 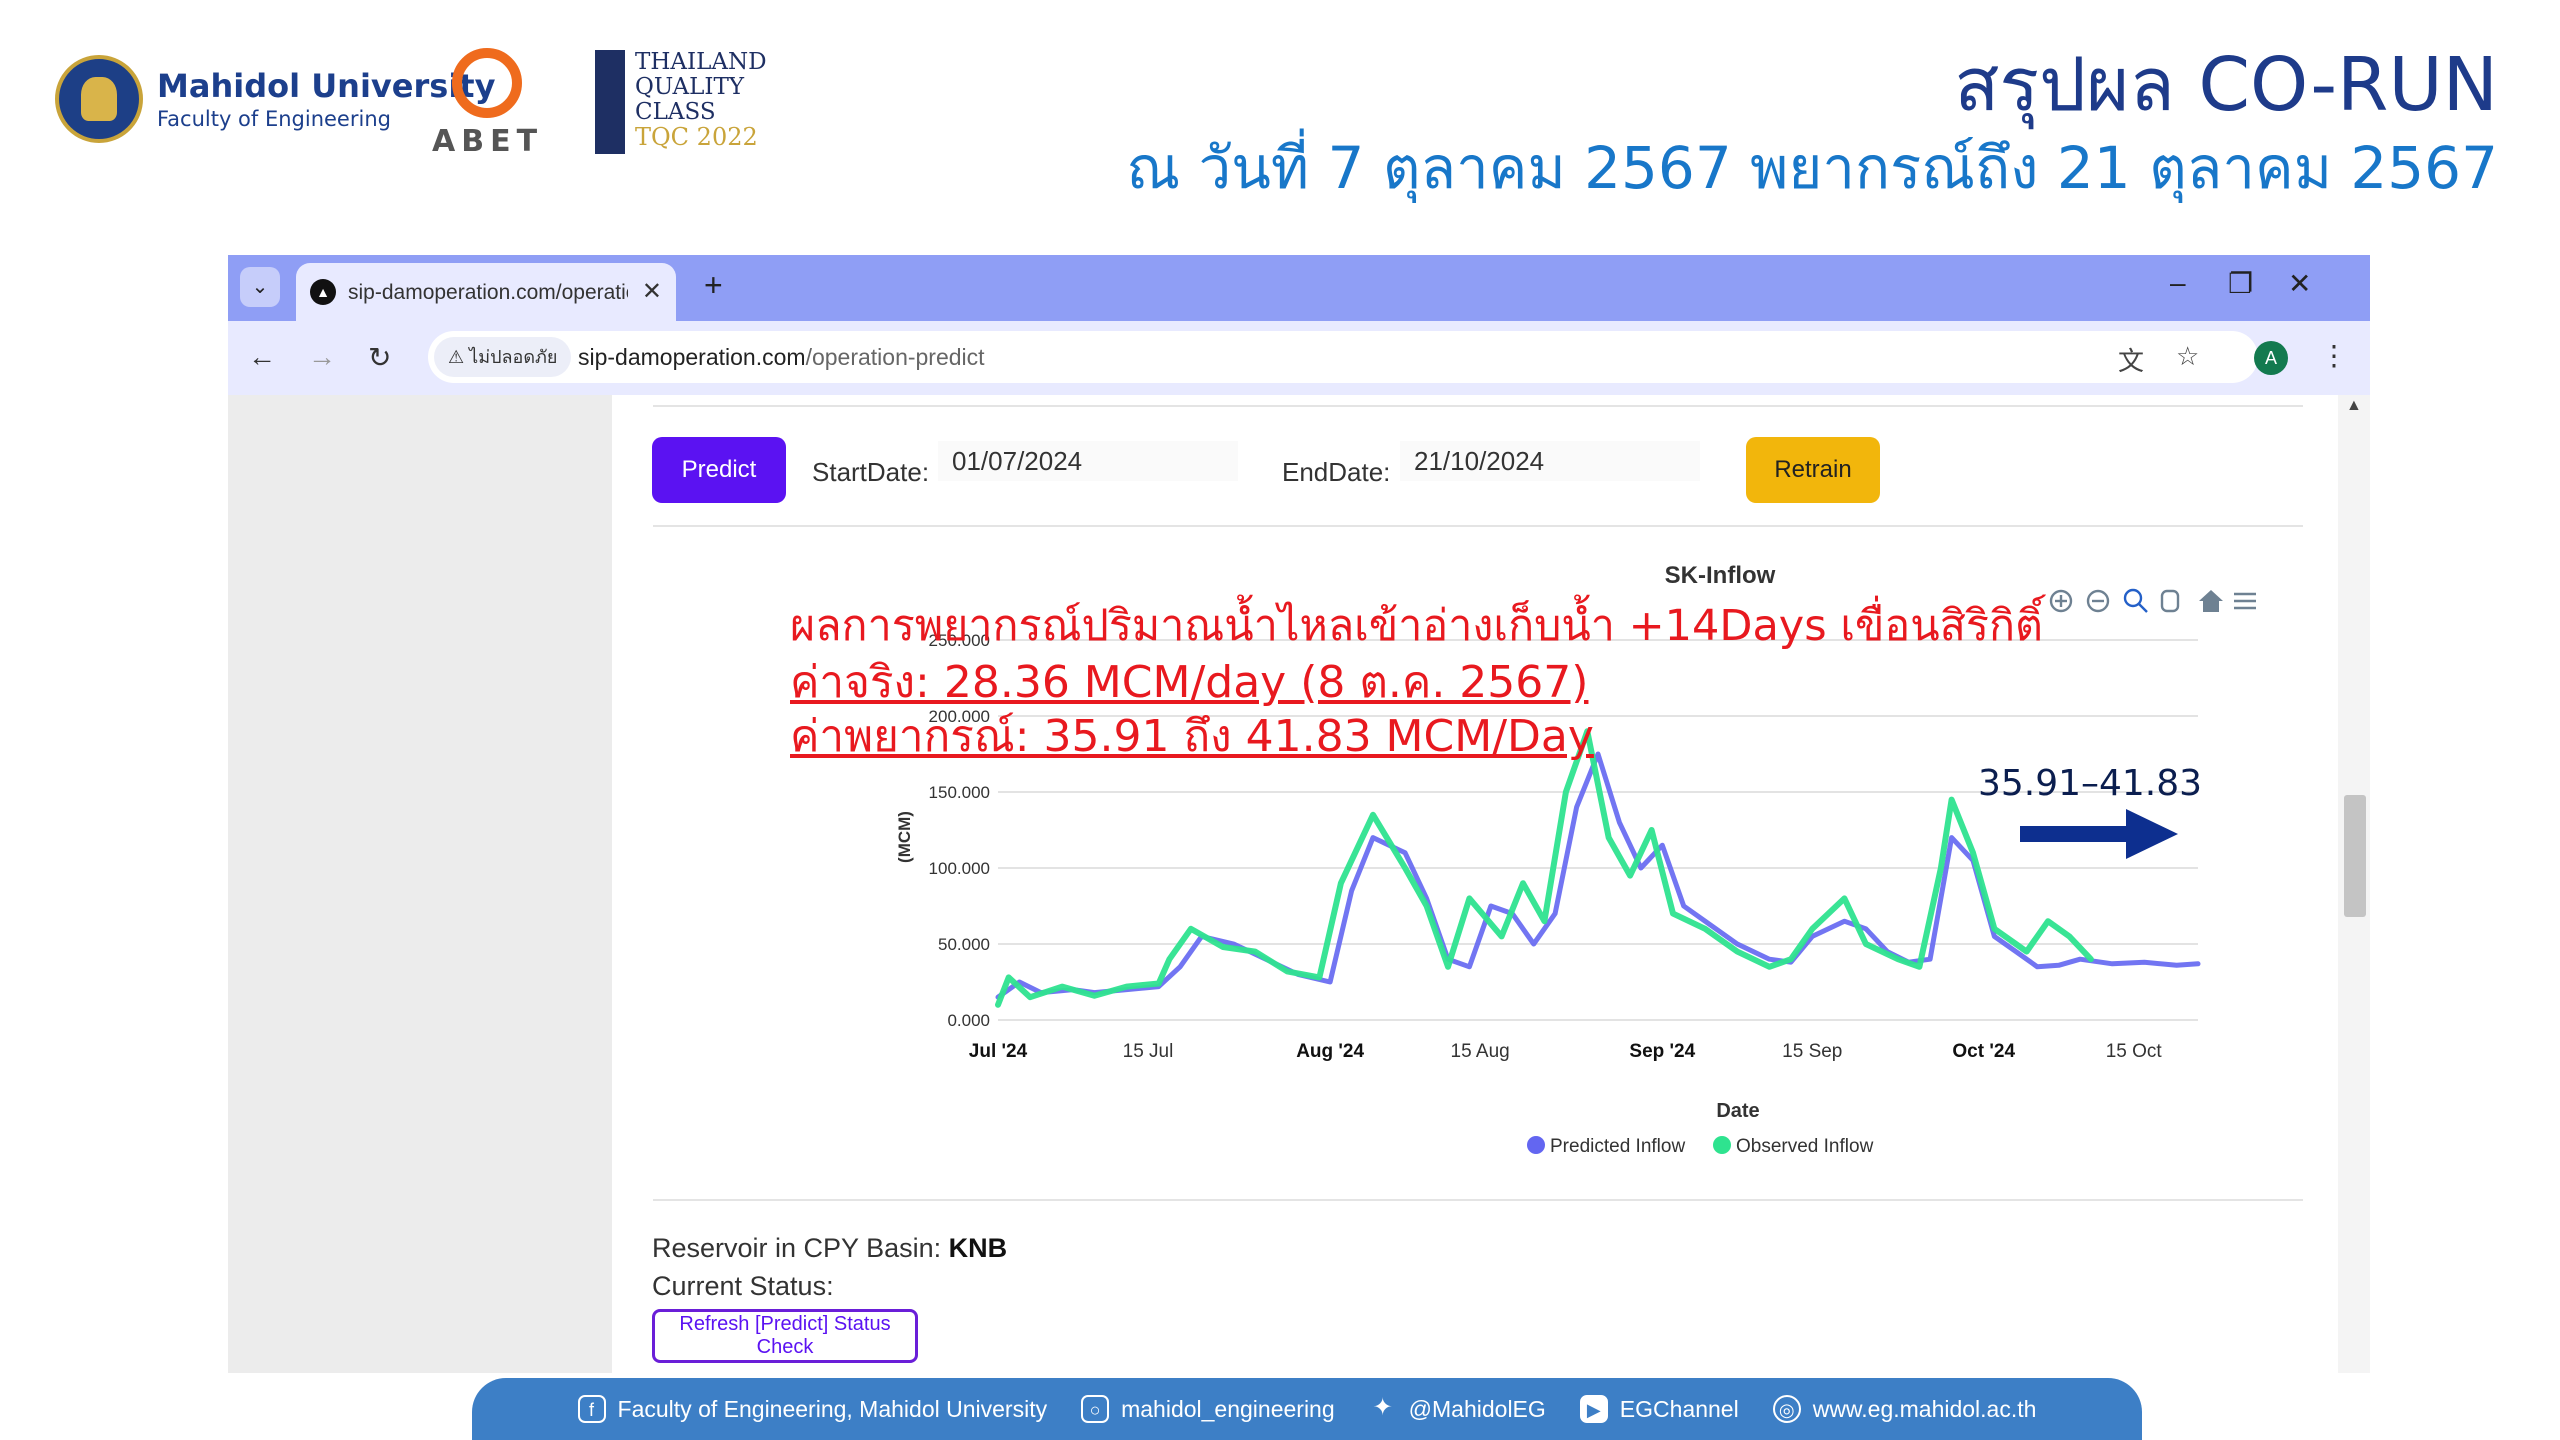 I want to click on tqc-logo: THAILAND QUALITY CLASS TQC 2022, so click(x=681, y=102).